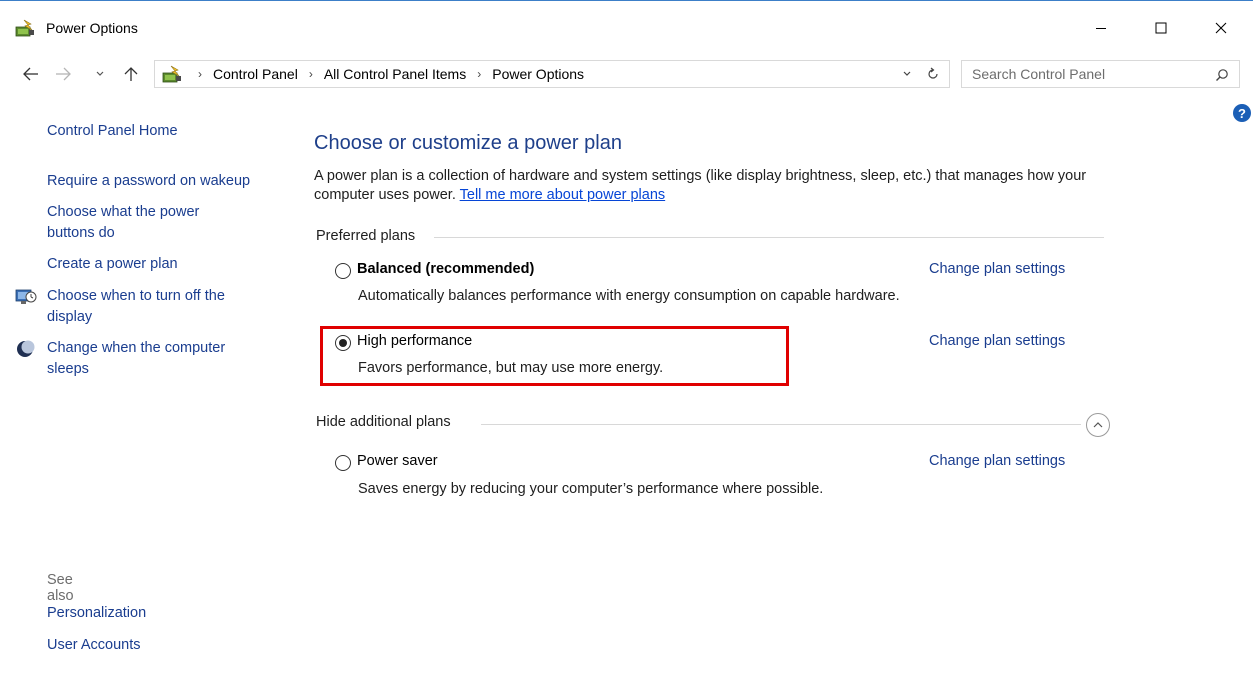  Describe the element at coordinates (343, 271) in the screenshot. I see `plan-radio-balanced` at that location.